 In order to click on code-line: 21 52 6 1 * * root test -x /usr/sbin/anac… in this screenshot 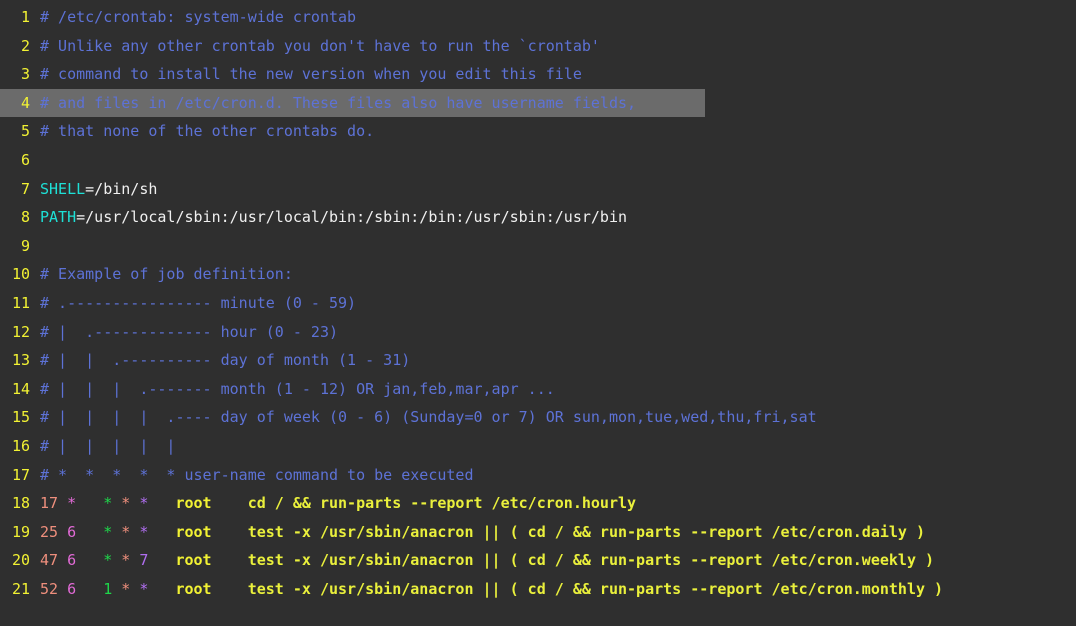, I will do `click(538, 589)`.